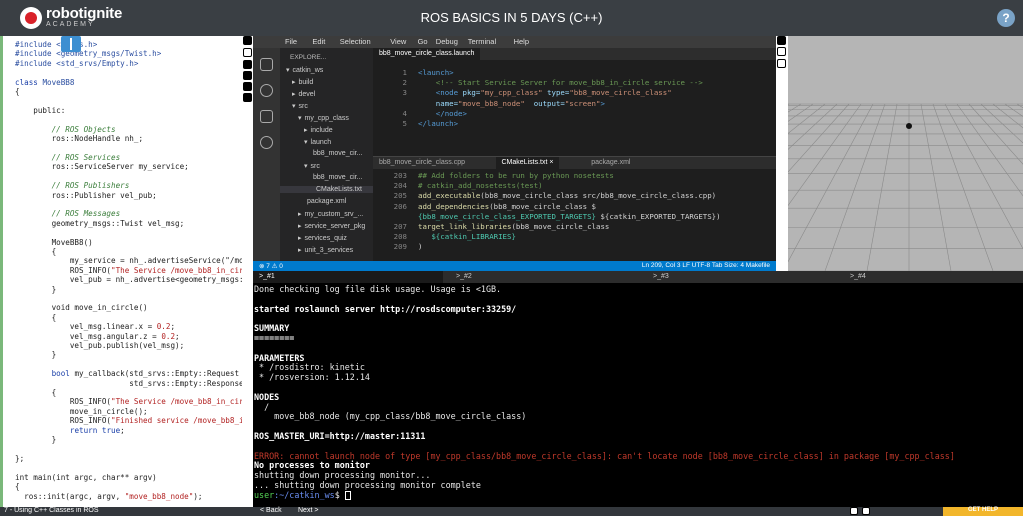 This screenshot has height=516, width=1023. Describe the element at coordinates (266, 90) in the screenshot. I see `search-icon` at that location.